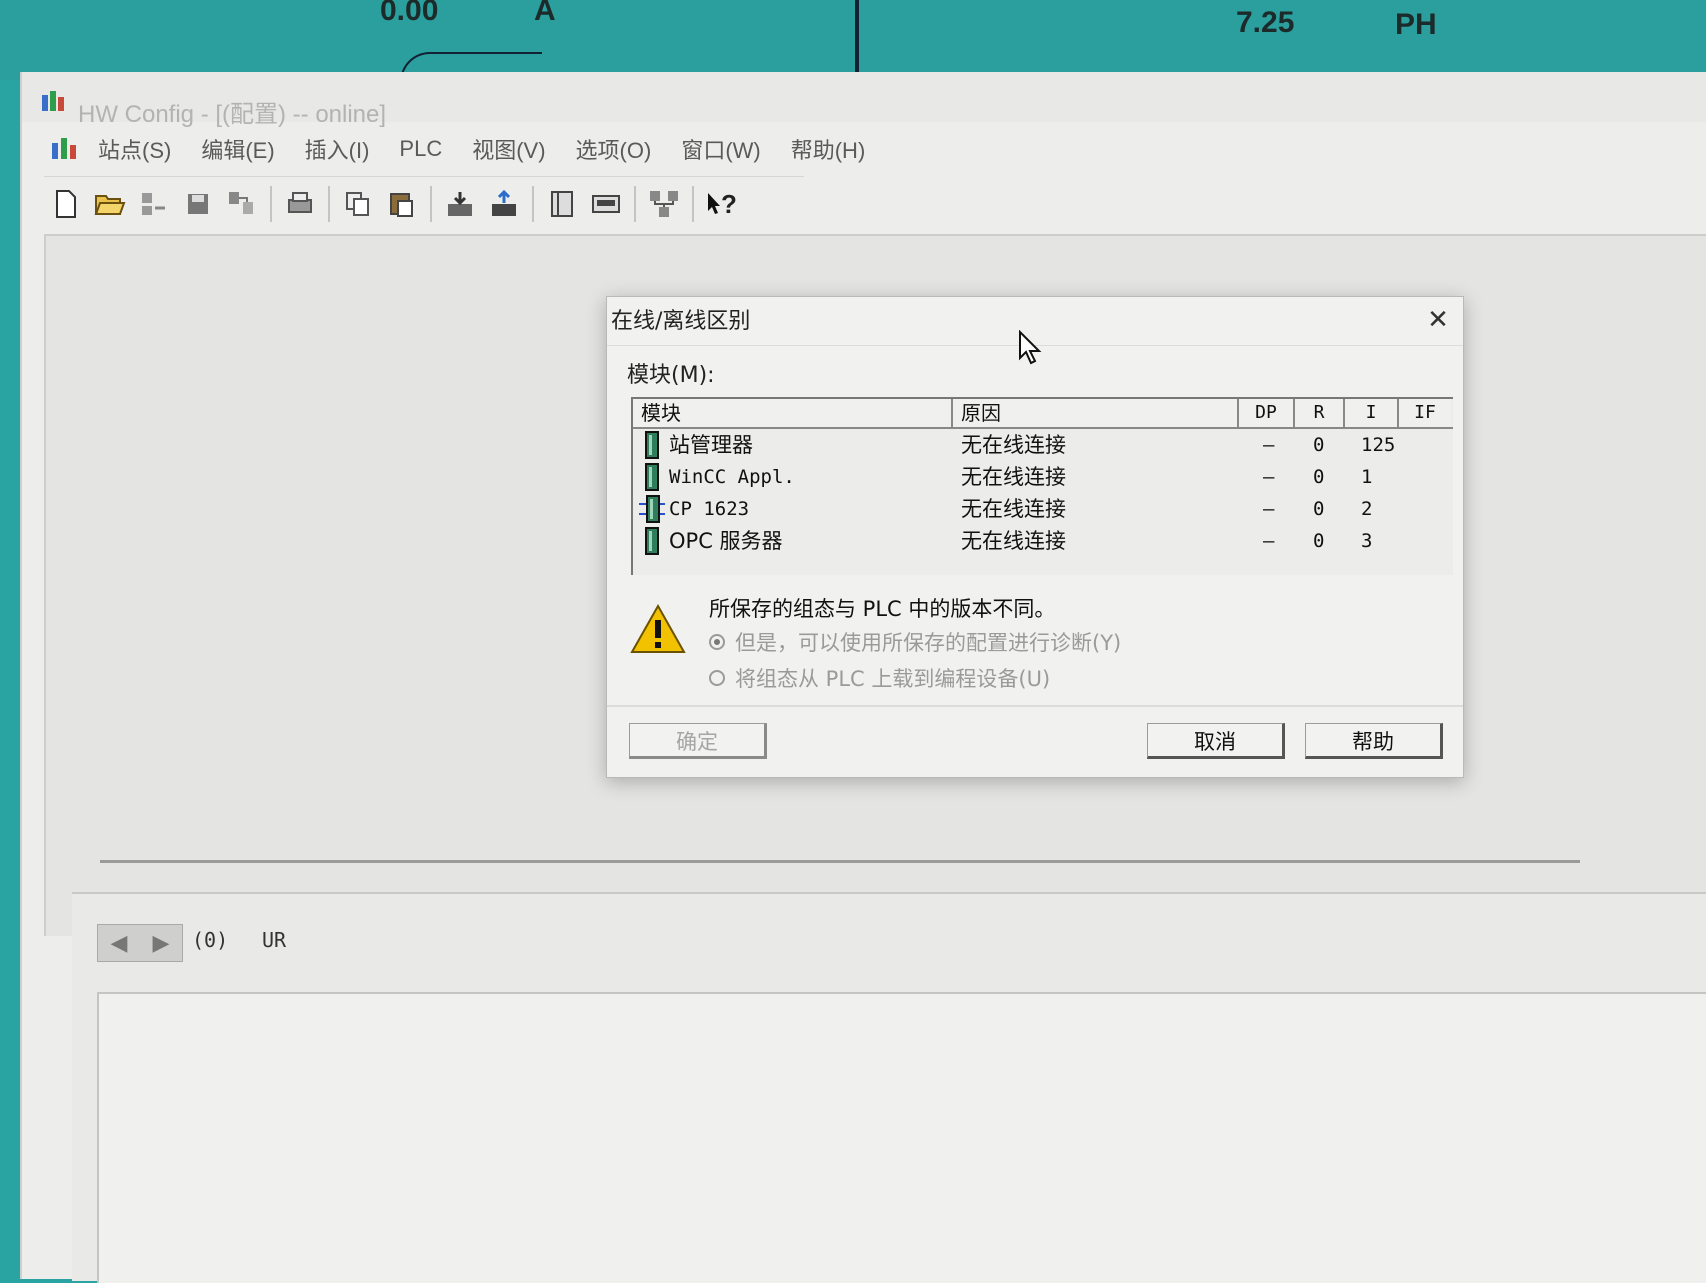 Image resolution: width=1706 pixels, height=1283 pixels. I want to click on rack-navigation: ◀ ▶, so click(140, 943).